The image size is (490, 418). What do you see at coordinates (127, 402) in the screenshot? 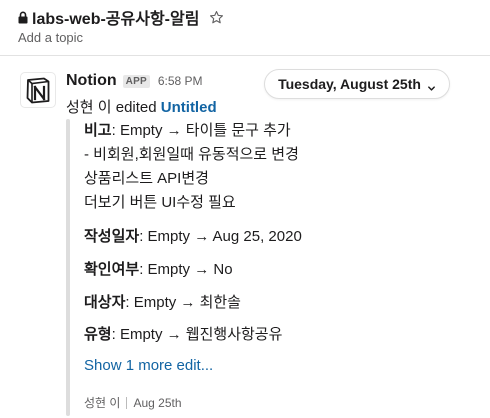
I see `footer-divider` at bounding box center [127, 402].